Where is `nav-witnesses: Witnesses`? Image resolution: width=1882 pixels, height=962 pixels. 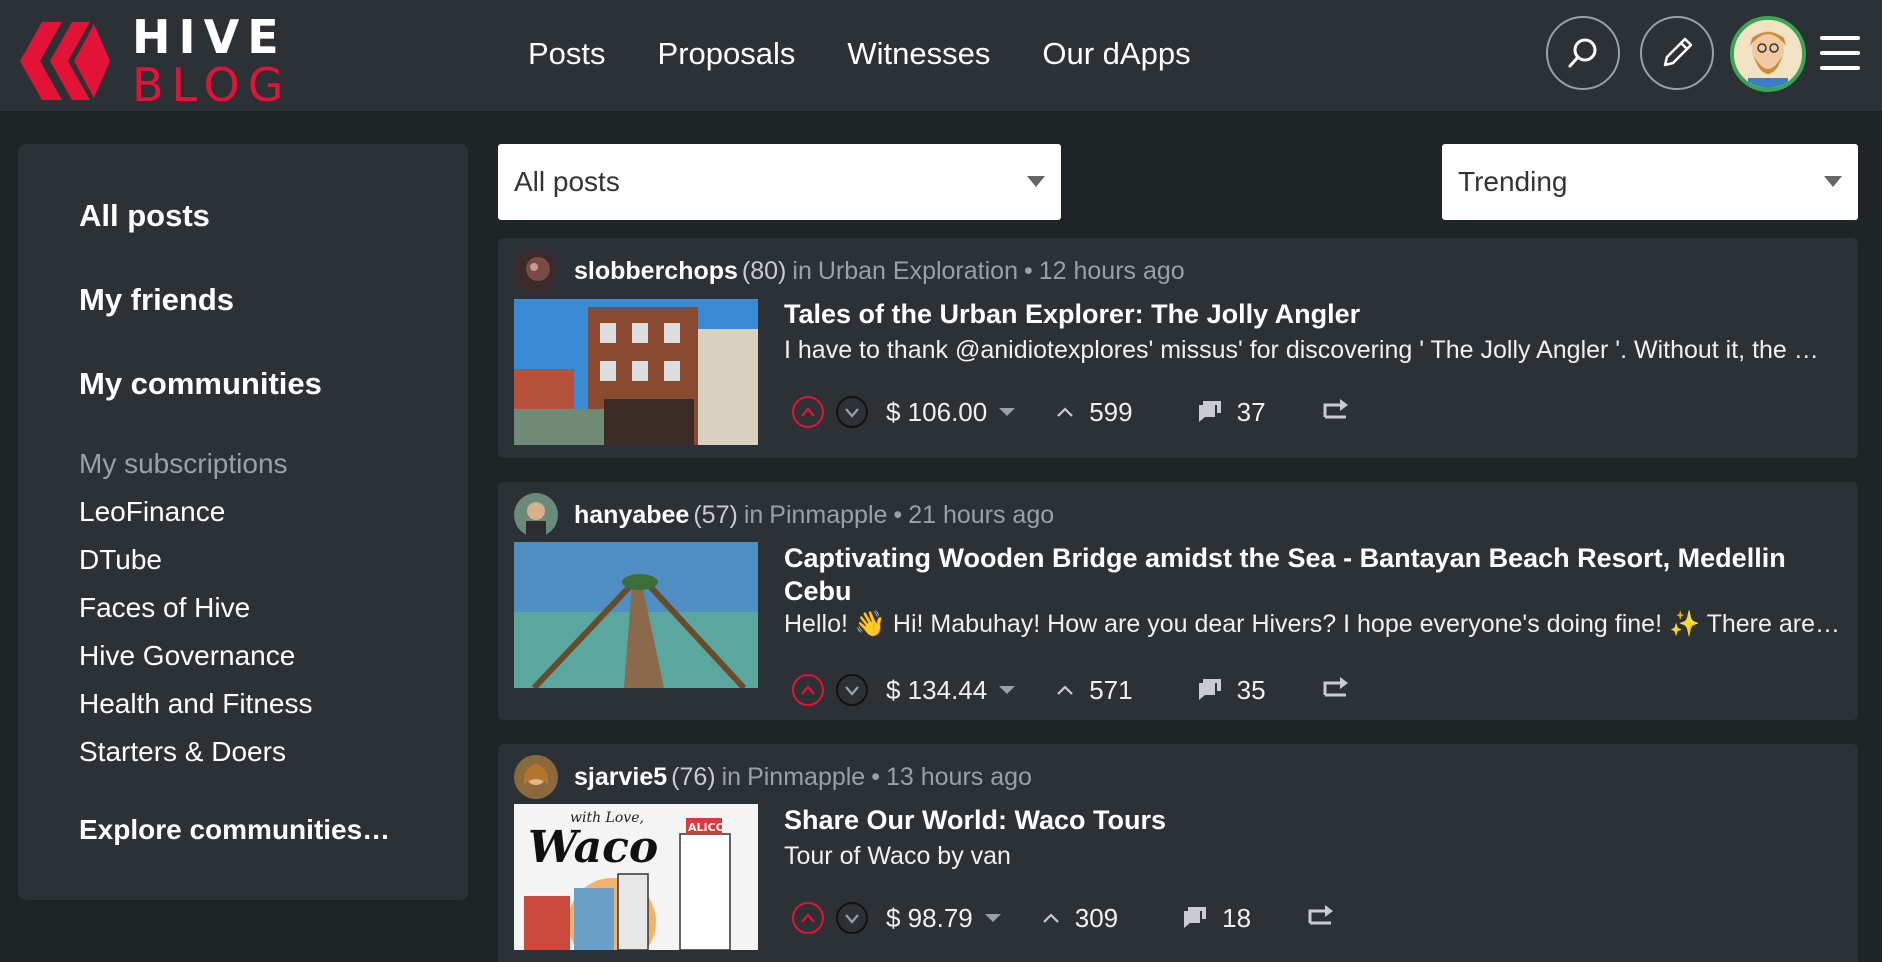
nav-witnesses: Witnesses is located at coordinates (918, 54).